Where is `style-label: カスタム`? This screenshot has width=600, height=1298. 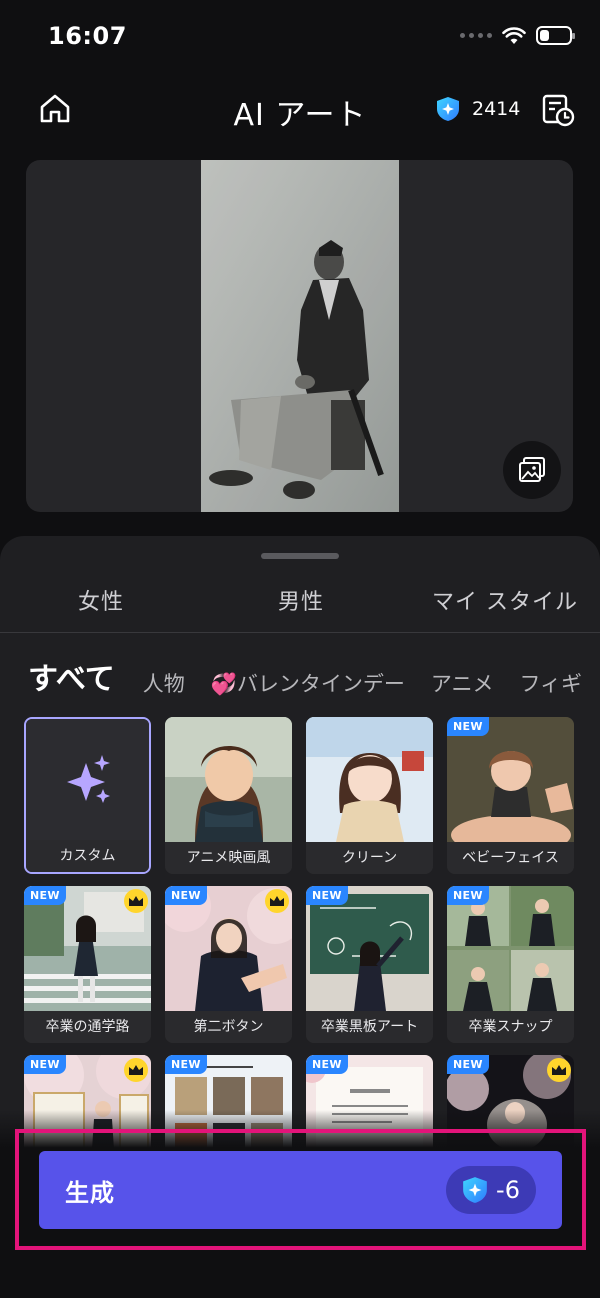
style-label: カスタム is located at coordinates (87, 856).